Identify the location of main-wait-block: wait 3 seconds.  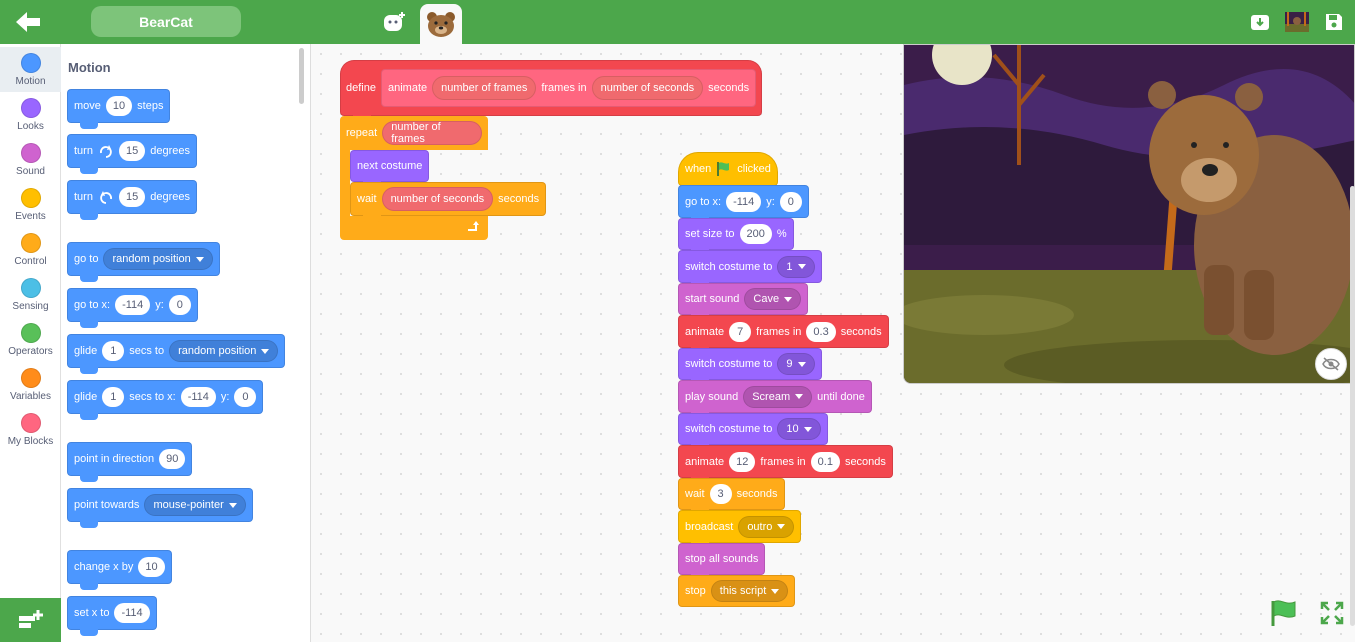
(731, 497).